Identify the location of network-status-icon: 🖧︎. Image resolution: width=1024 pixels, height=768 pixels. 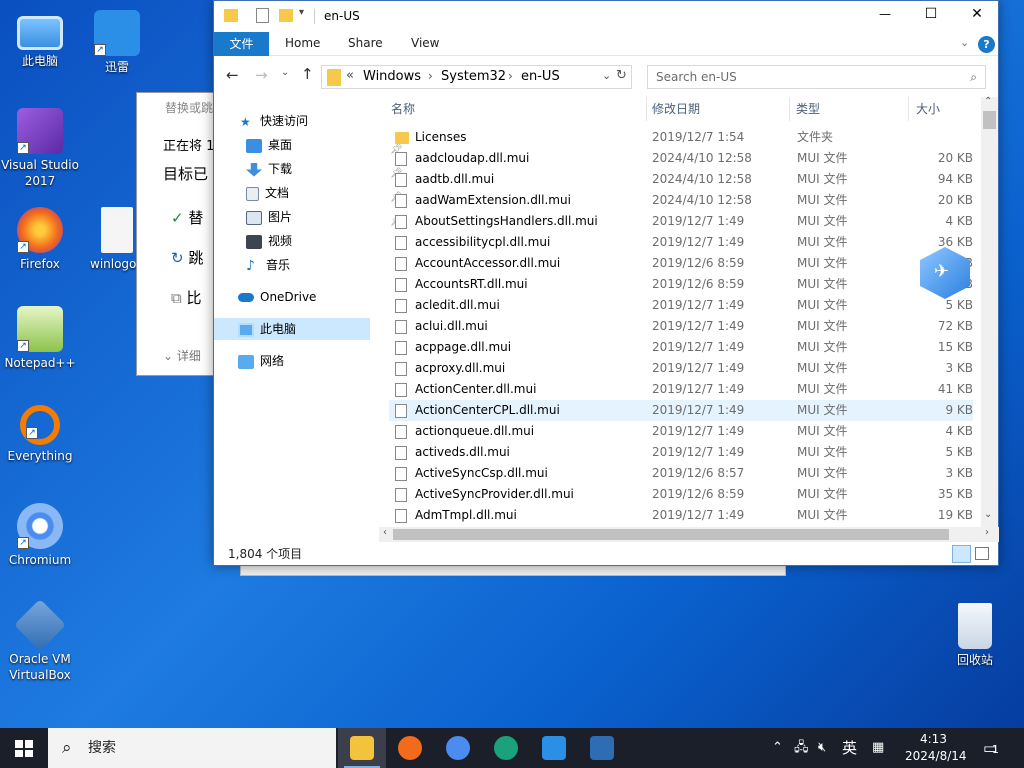
(801, 748).